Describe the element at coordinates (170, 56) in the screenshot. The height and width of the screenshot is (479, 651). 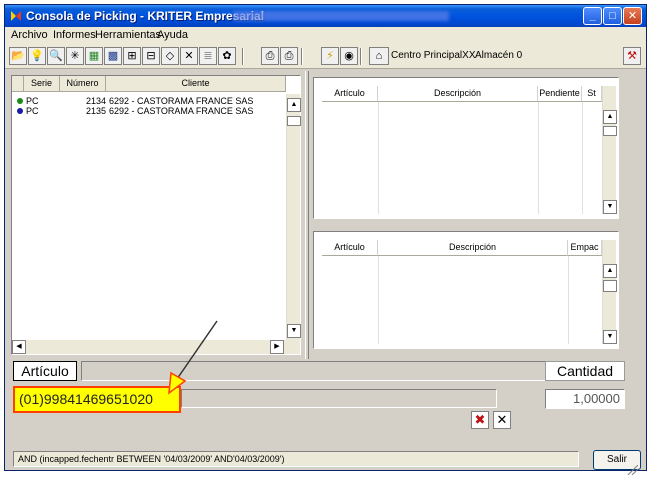
I see `eraser-icon: ◇` at that location.